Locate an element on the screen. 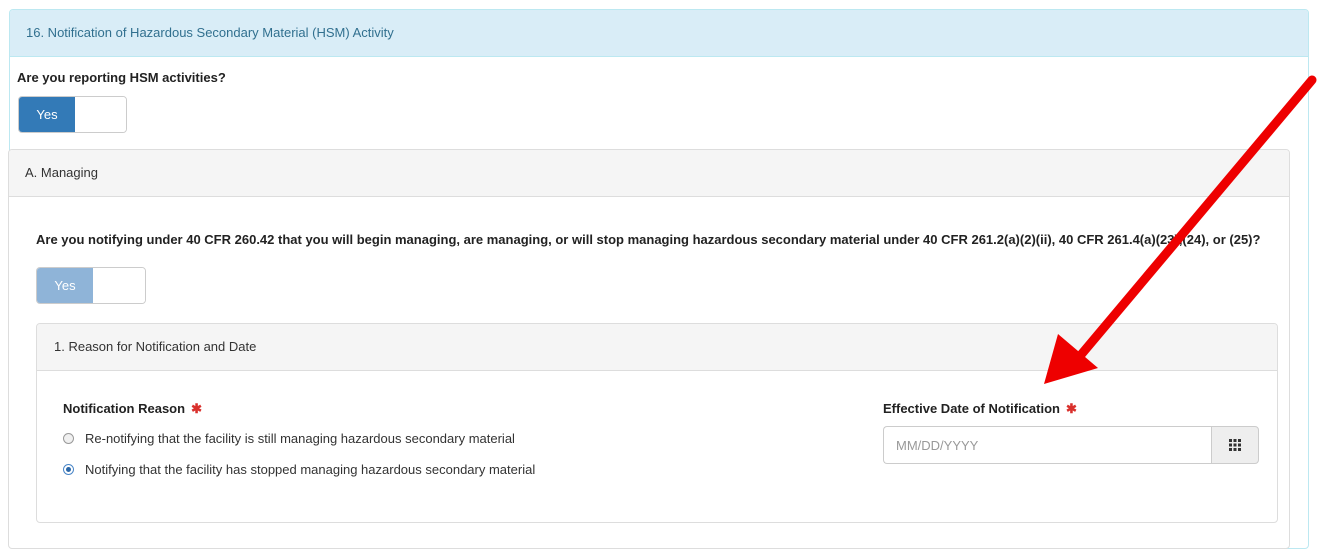  hsm-yes-toggle: Yes is located at coordinates (72, 114).